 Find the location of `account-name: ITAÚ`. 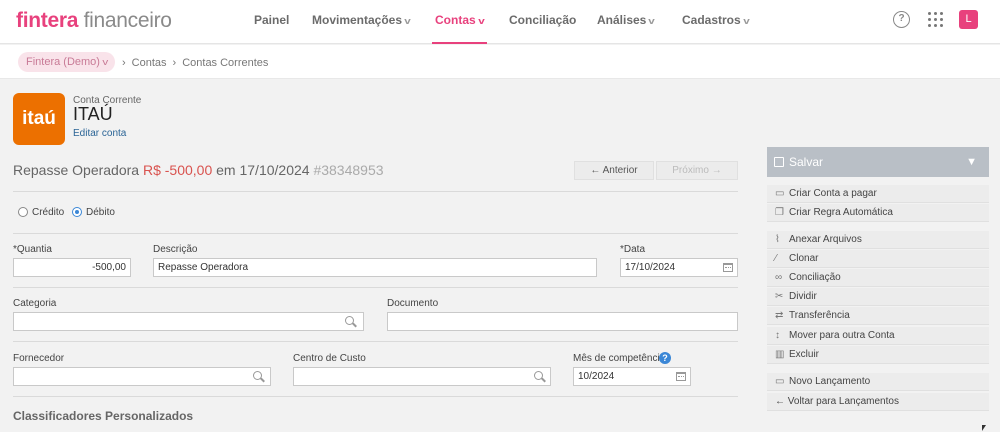

account-name: ITAÚ is located at coordinates (93, 114).